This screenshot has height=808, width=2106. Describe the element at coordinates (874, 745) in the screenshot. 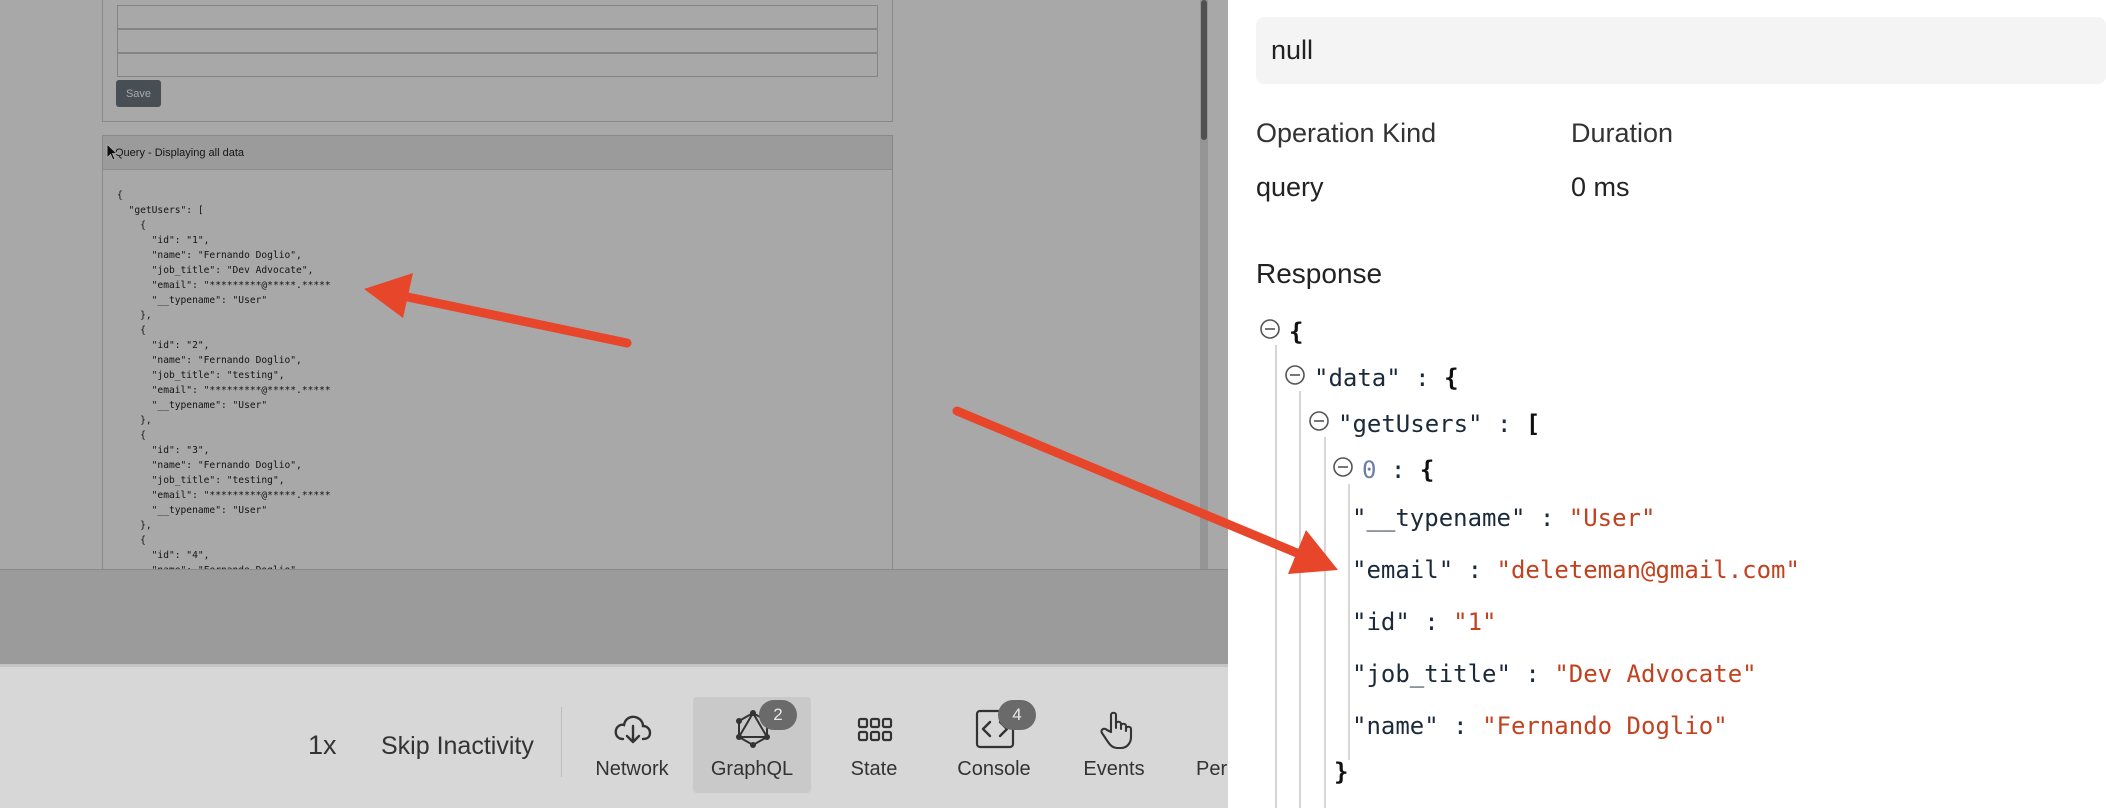

I see `state-button: State` at that location.